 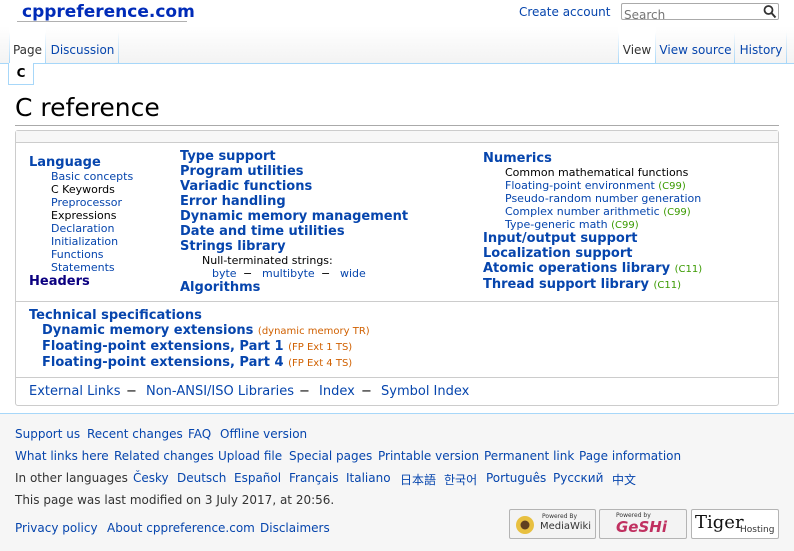 I want to click on expressions-link: Expressions, so click(x=83, y=215).